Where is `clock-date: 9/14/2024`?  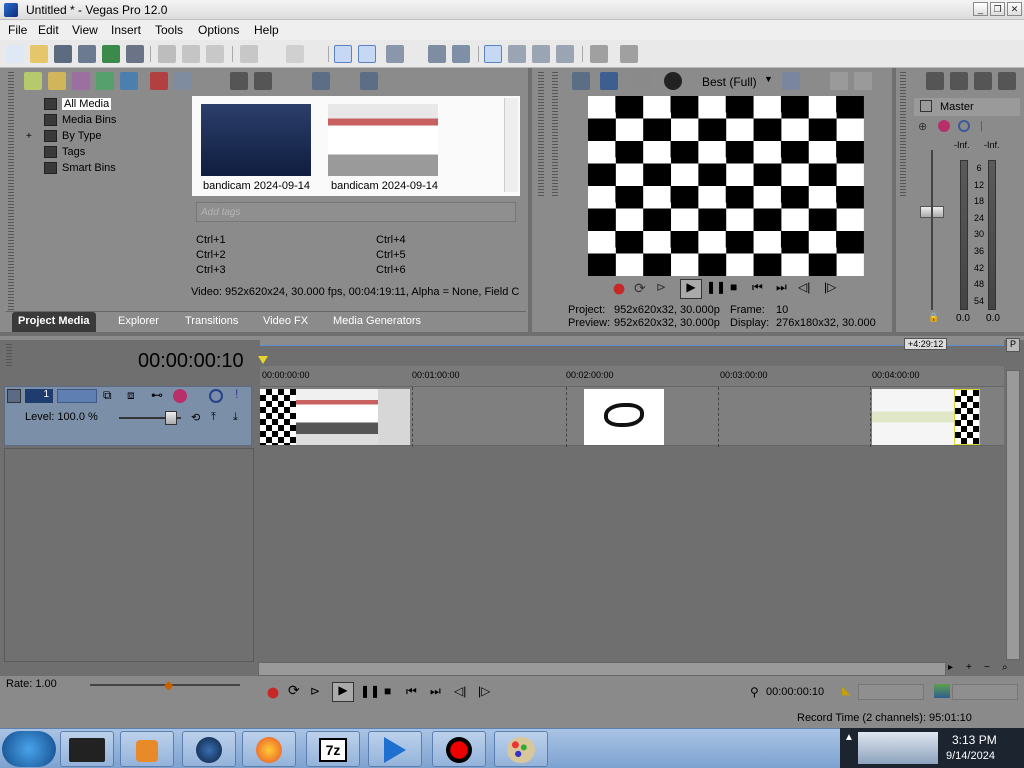 clock-date: 9/14/2024 is located at coordinates (970, 756).